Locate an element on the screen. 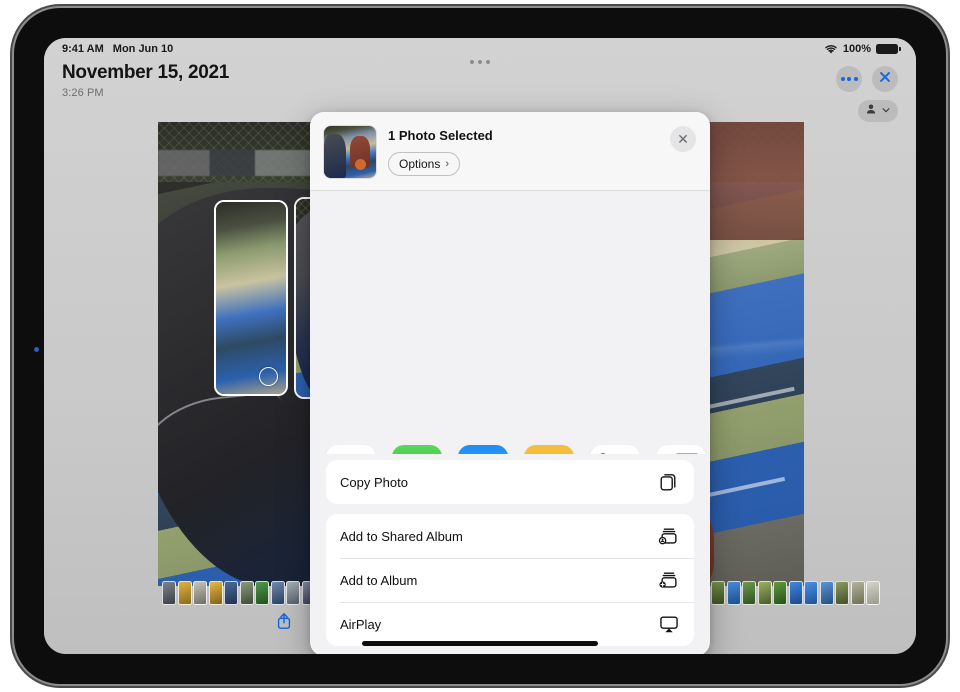 The width and height of the screenshot is (960, 692). shared-album-icon is located at coordinates (669, 536).